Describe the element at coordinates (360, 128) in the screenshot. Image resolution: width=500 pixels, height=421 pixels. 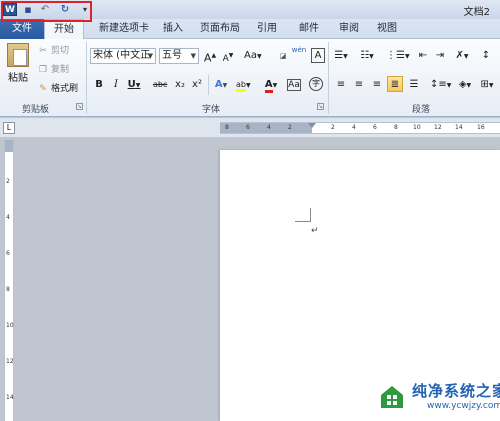
I see `horizontal-ruler: 8 6 4 2 2 4 6 8 10 12 14 16` at that location.